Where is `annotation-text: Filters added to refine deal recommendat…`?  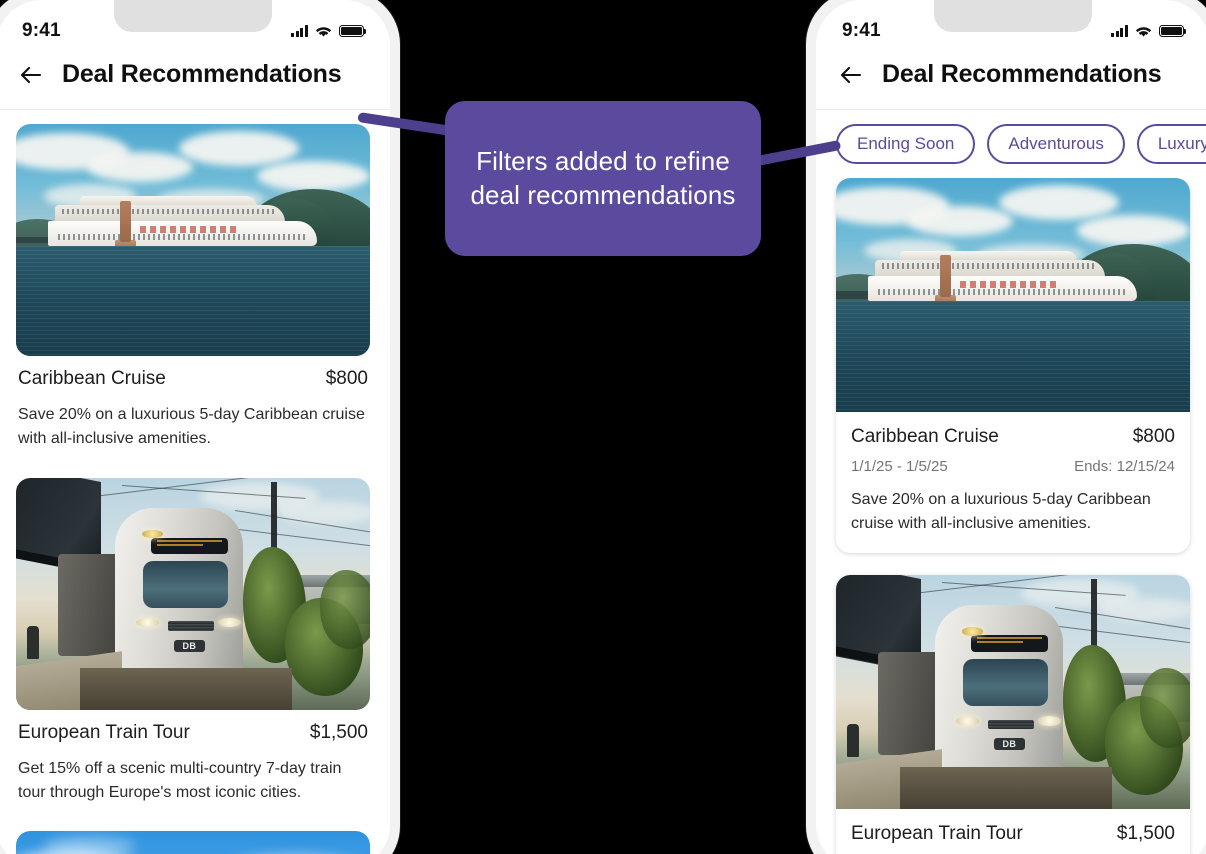 annotation-text: Filters added to refine deal recommendat… is located at coordinates (603, 178).